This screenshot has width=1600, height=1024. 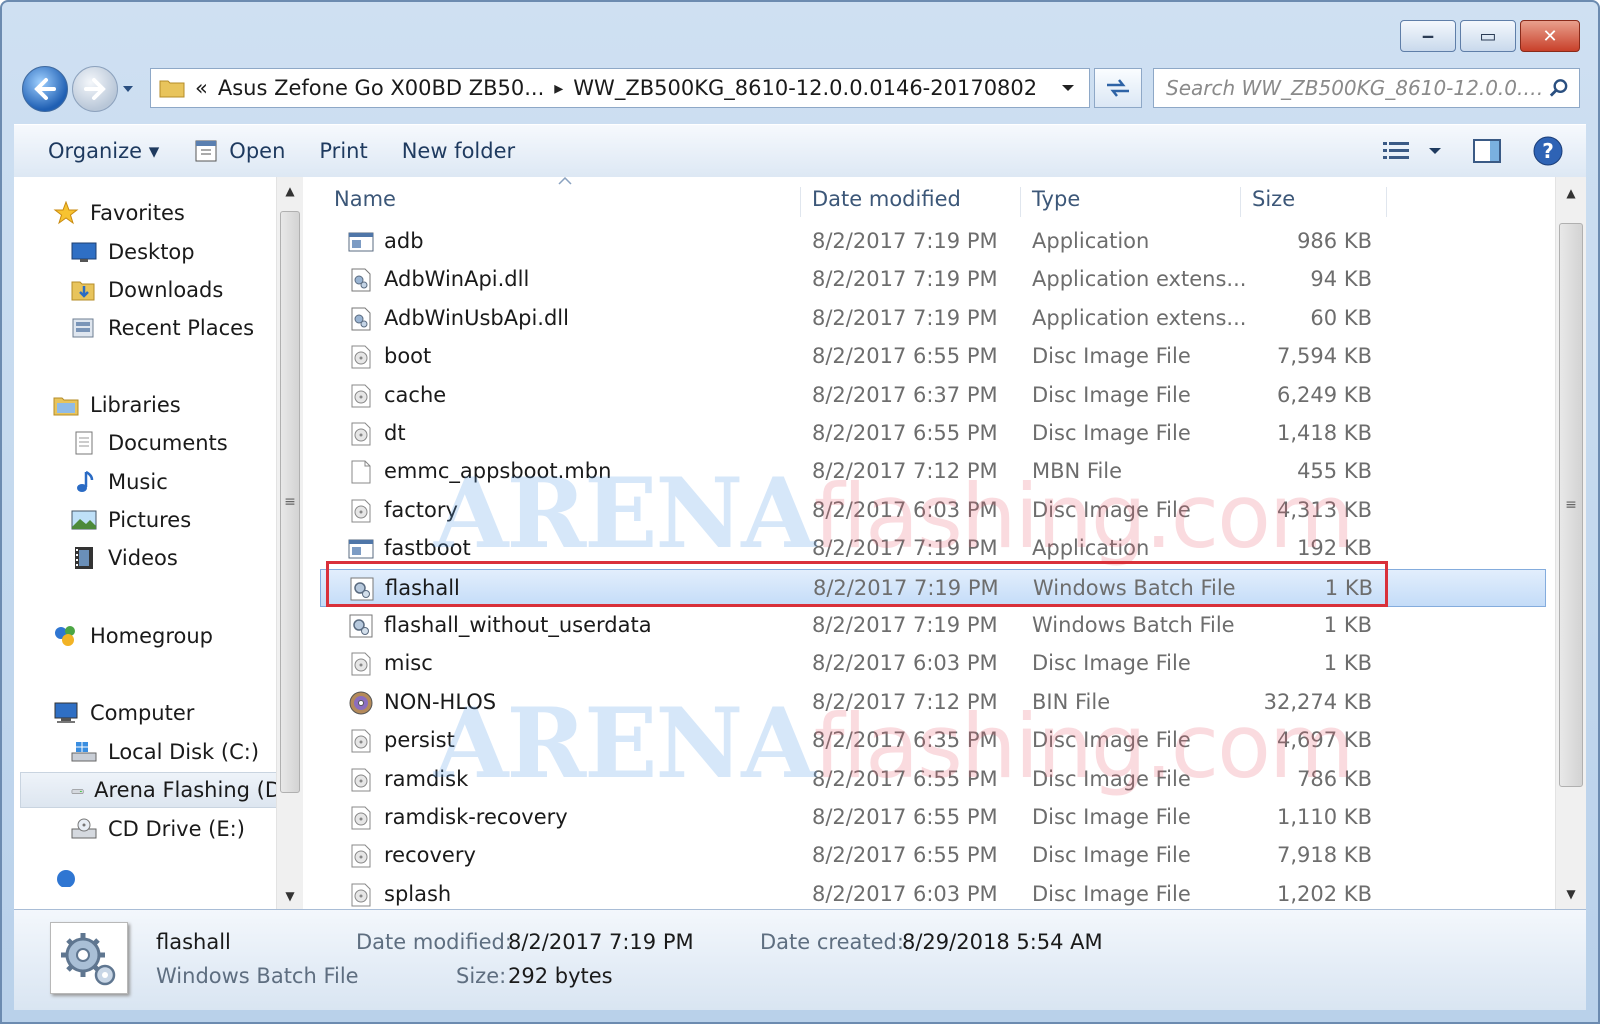 I want to click on nav-documents: Documents, so click(x=149, y=443).